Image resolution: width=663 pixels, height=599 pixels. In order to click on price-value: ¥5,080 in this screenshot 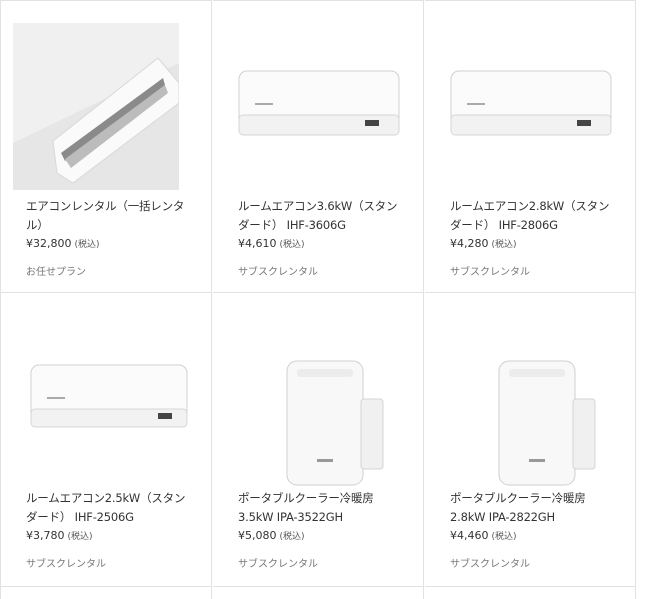, I will do `click(257, 535)`.